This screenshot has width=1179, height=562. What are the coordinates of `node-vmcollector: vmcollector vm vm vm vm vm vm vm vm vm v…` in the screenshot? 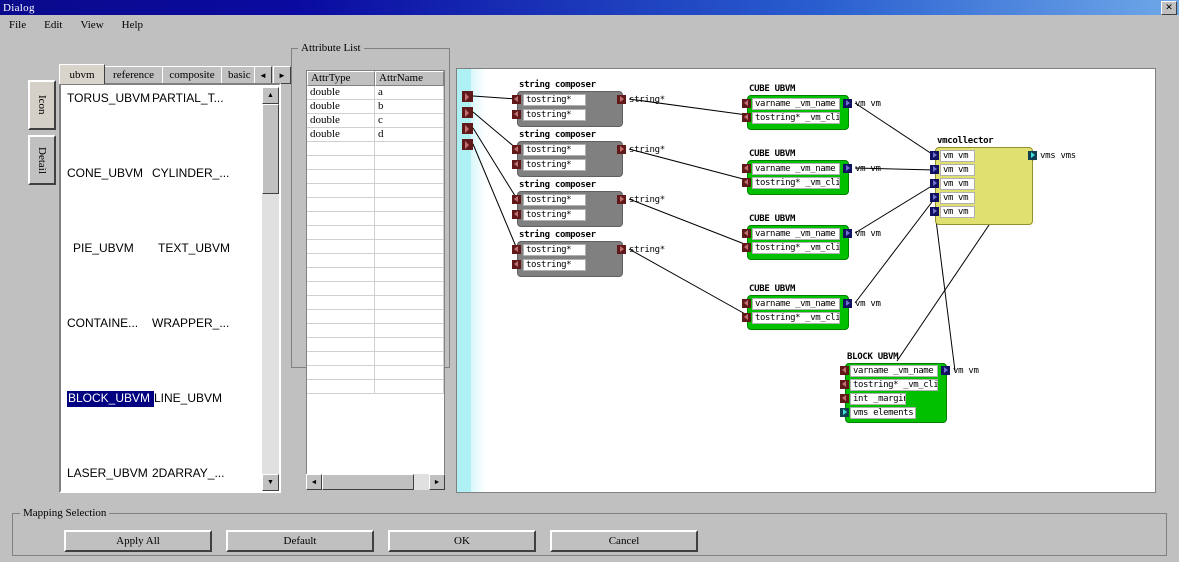 It's located at (1003, 180).